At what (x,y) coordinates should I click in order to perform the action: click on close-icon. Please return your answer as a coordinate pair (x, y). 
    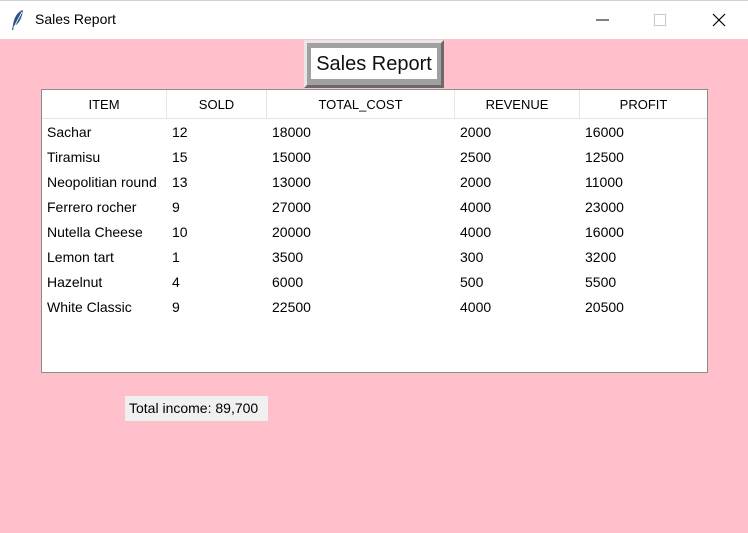
    Looking at the image, I should click on (719, 20).